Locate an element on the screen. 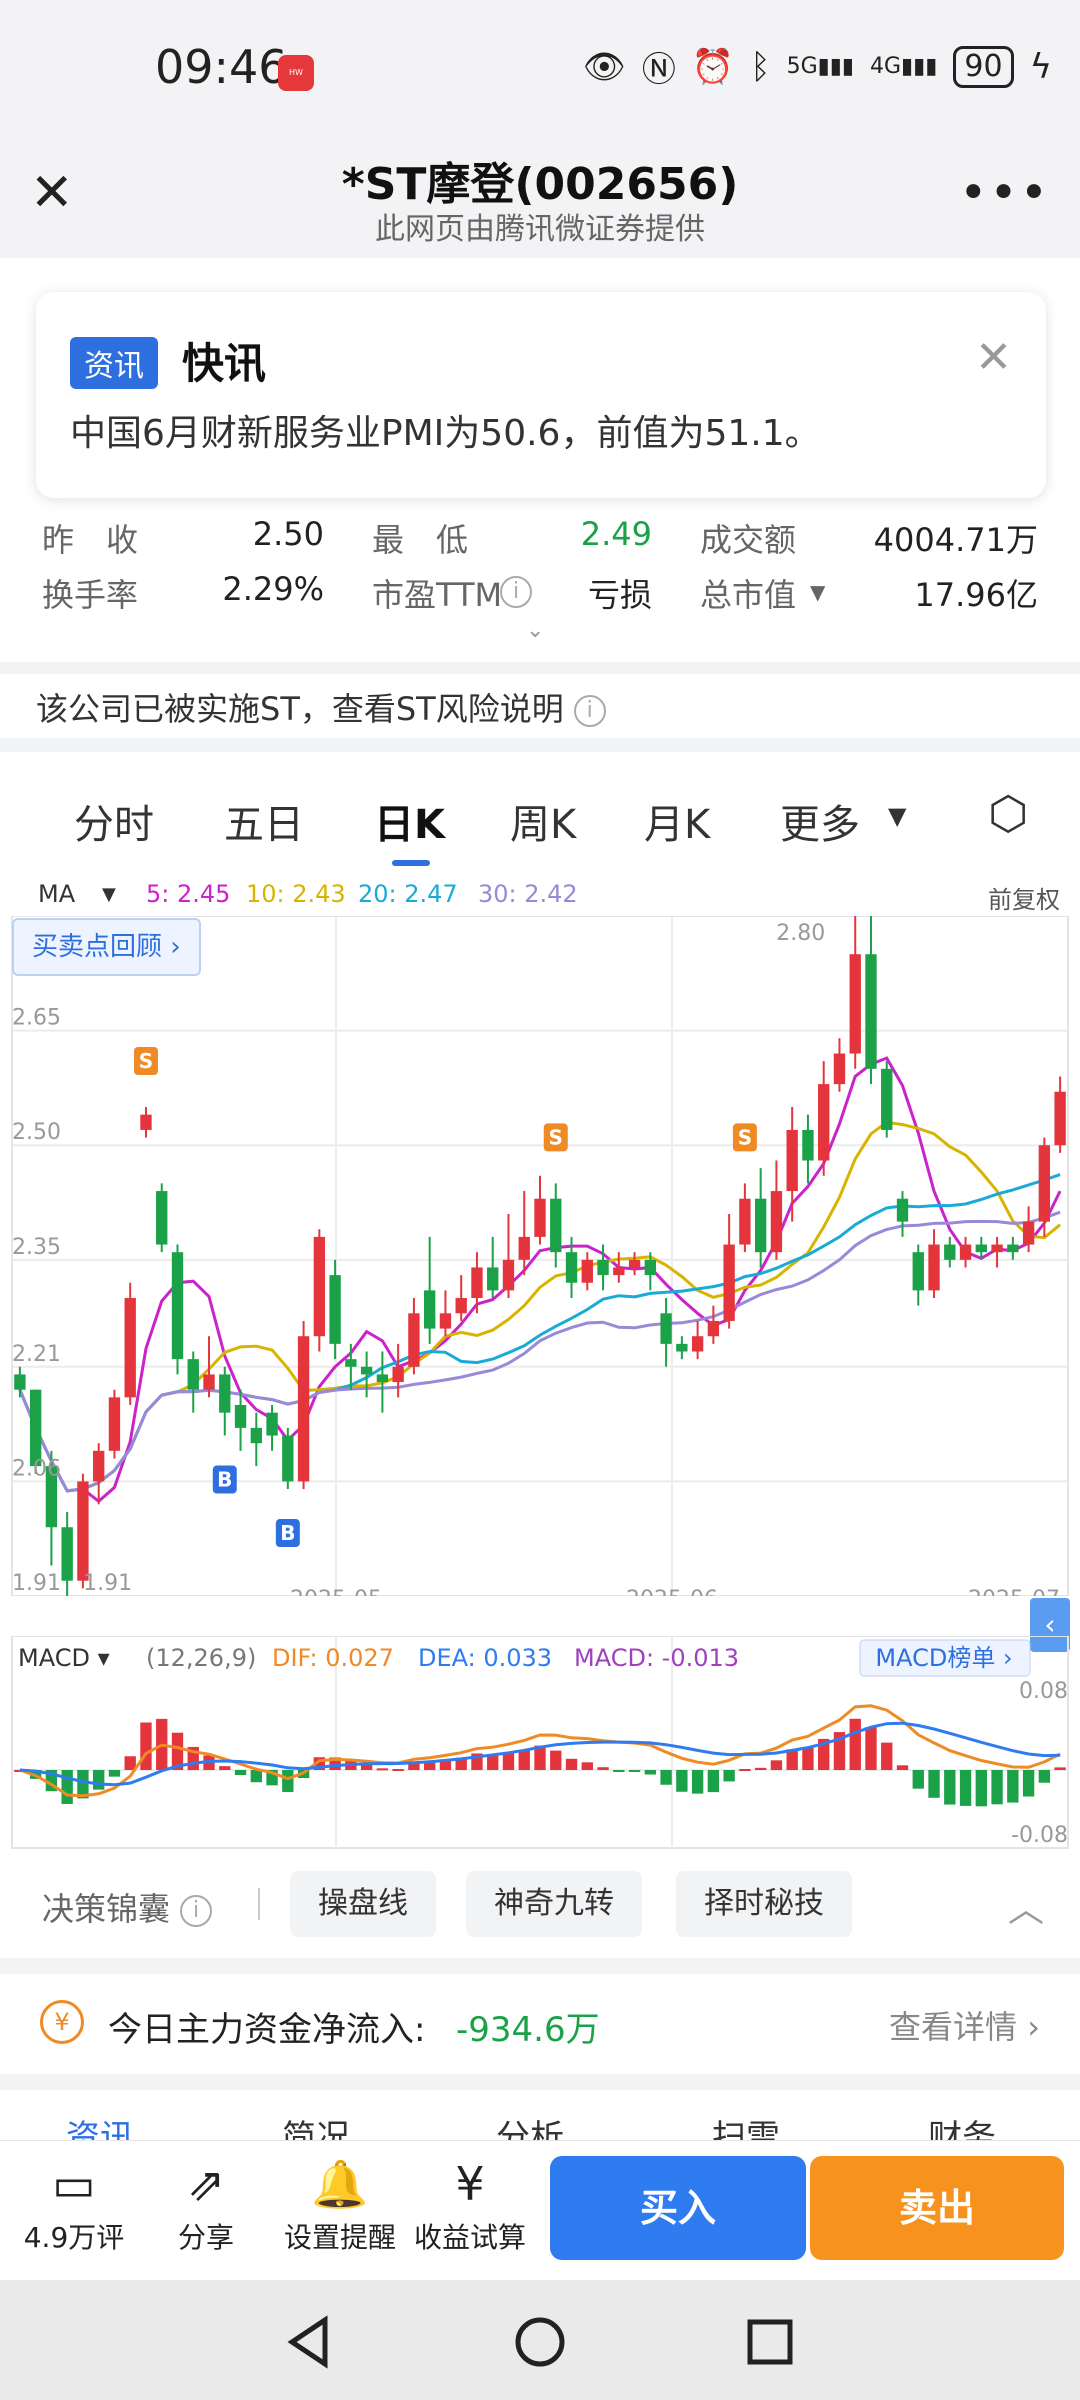 The image size is (1080, 2400). chip-magic-nine: 神奇九转 is located at coordinates (554, 1904).